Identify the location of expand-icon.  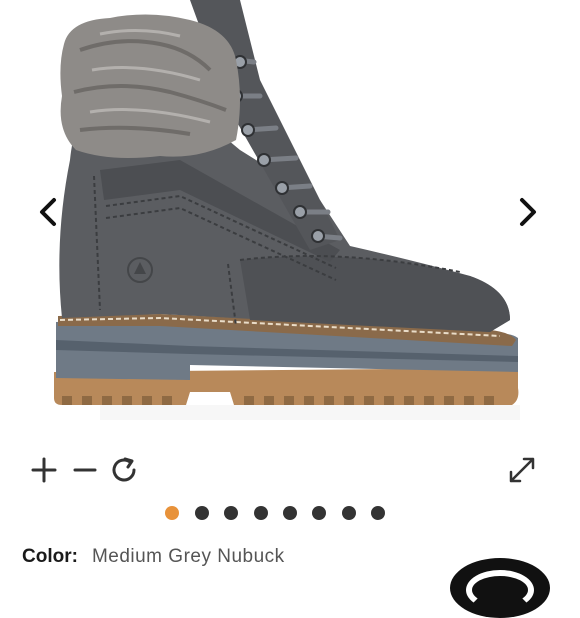
(522, 470).